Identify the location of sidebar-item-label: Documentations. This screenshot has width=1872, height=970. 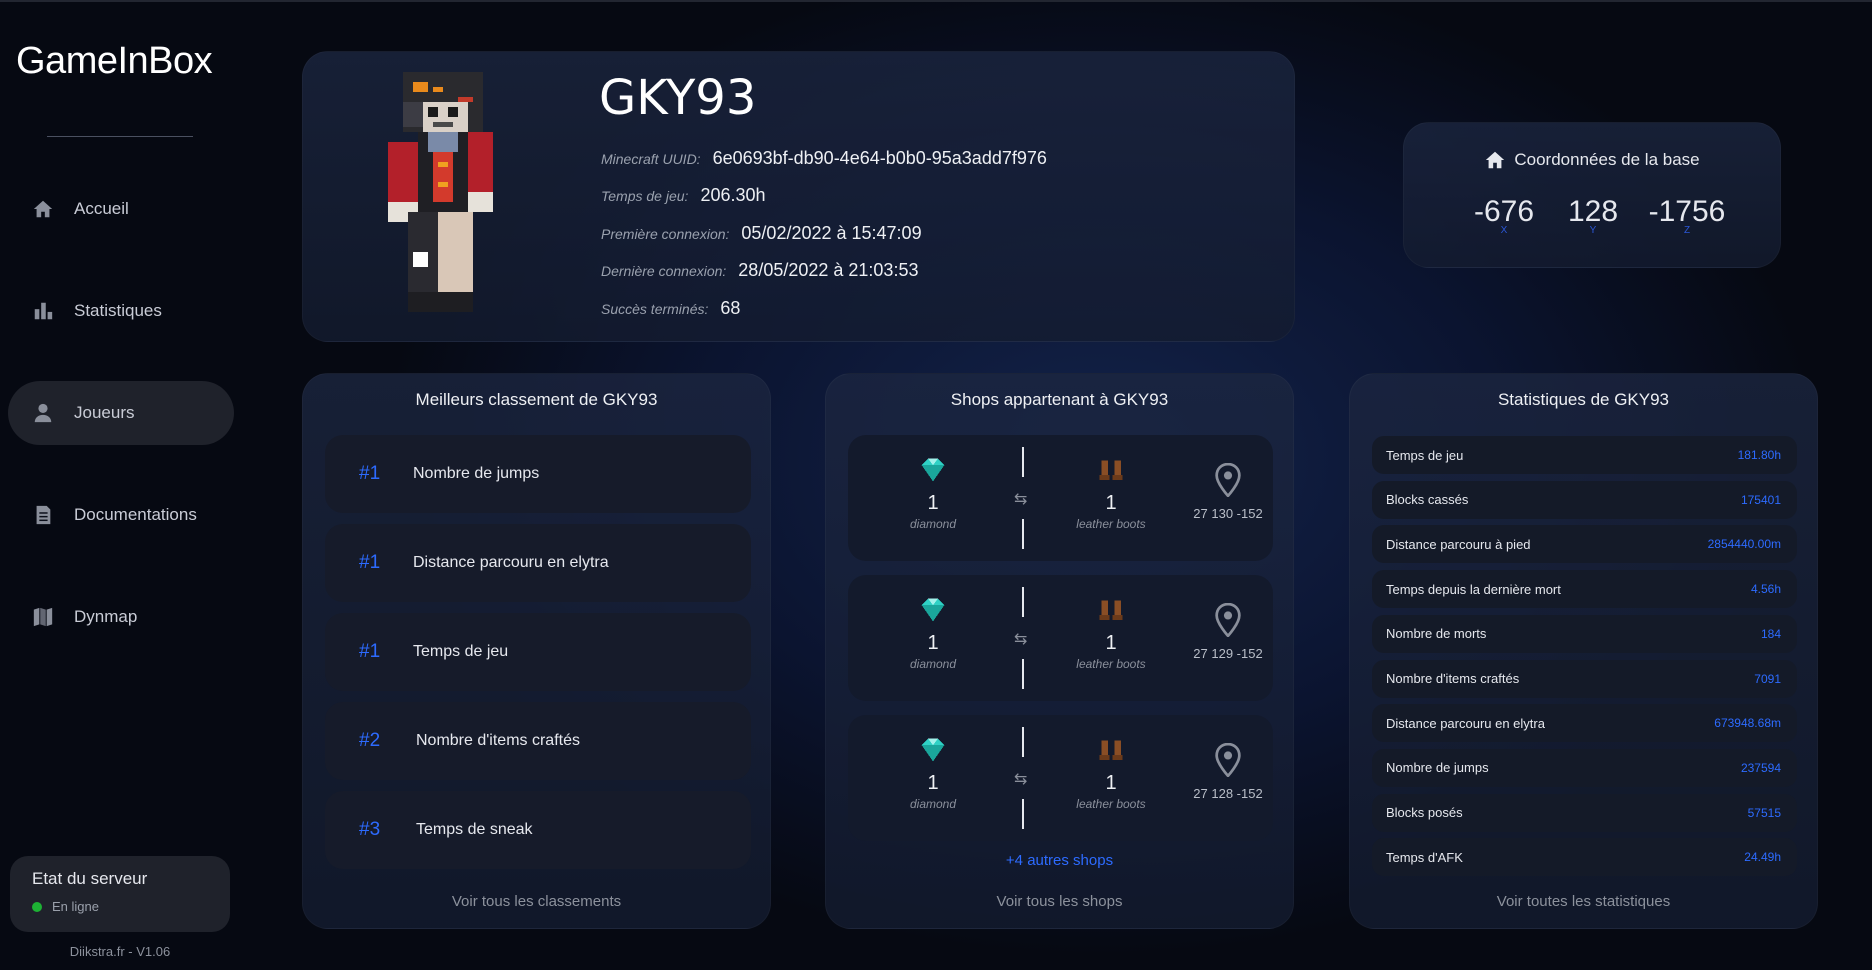
(135, 514).